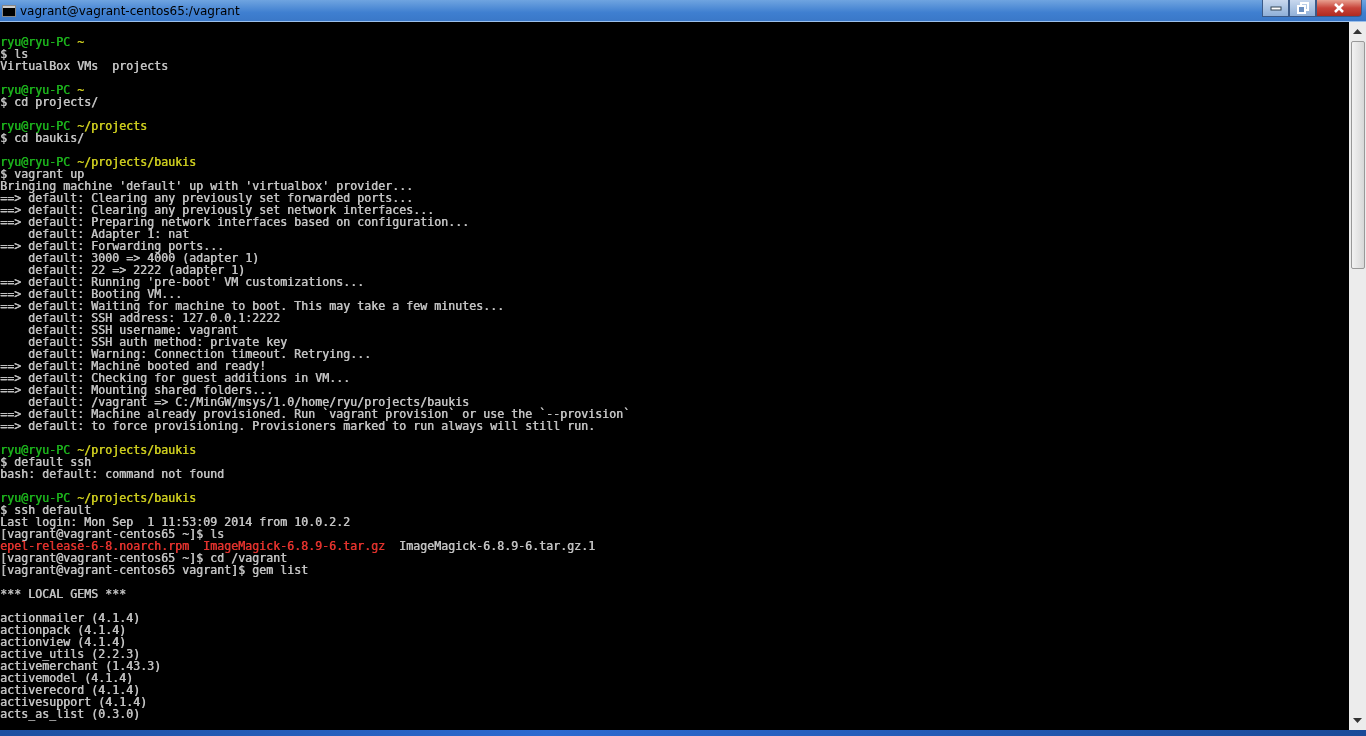 The image size is (1366, 736). Describe the element at coordinates (70, 618) in the screenshot. I see `terminal-text: actionmailer (4.1.4)` at that location.